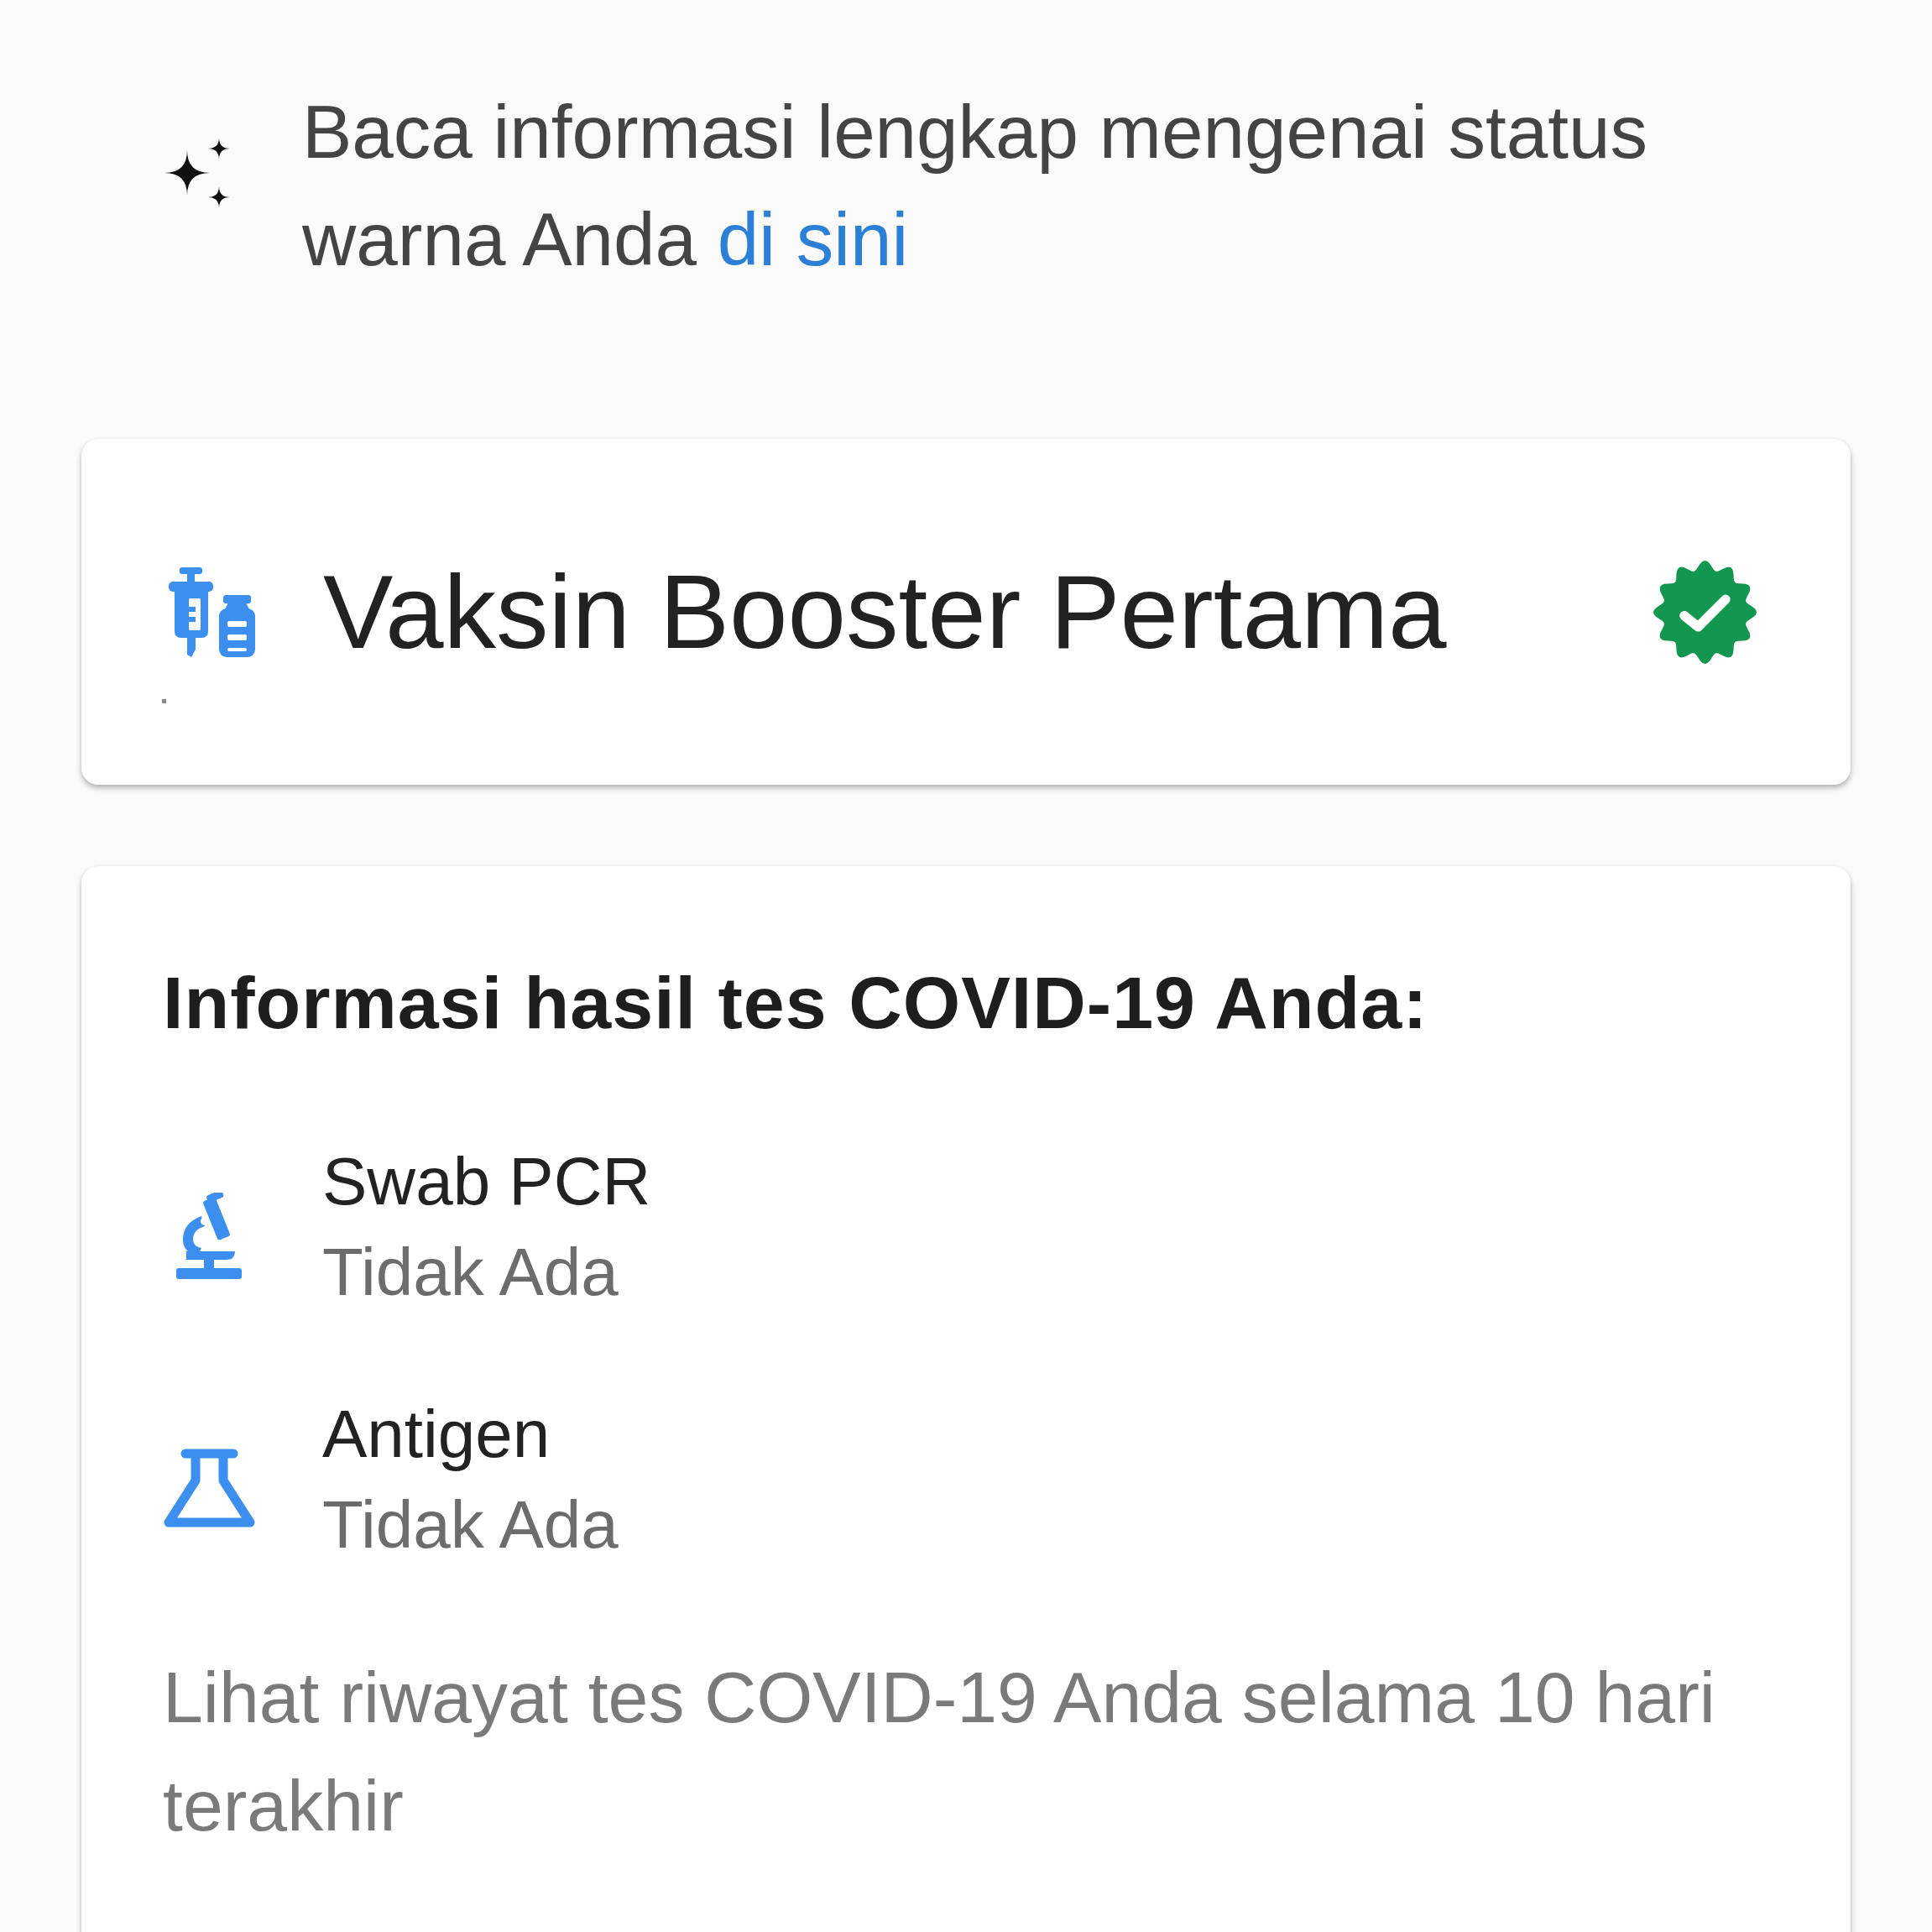 The image size is (1932, 1932). What do you see at coordinates (486, 1181) in the screenshot?
I see `test-name: Swab PCR` at bounding box center [486, 1181].